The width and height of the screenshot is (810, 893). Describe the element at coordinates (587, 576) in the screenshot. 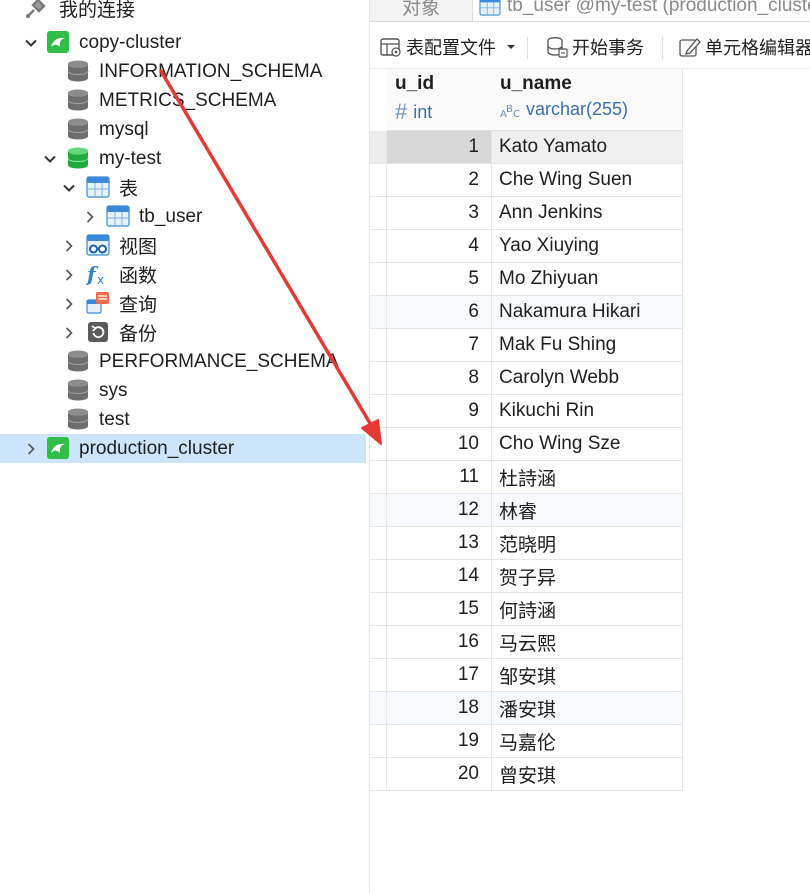

I see `cell-u-name: 贺子异` at that location.